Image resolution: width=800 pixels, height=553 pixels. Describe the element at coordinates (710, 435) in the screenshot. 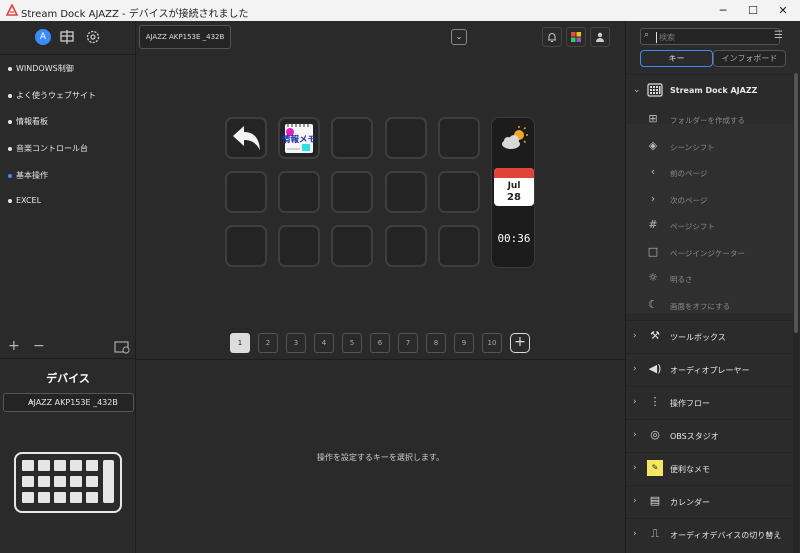

I see `category-obs: › ◎ OBSスタジオ` at that location.